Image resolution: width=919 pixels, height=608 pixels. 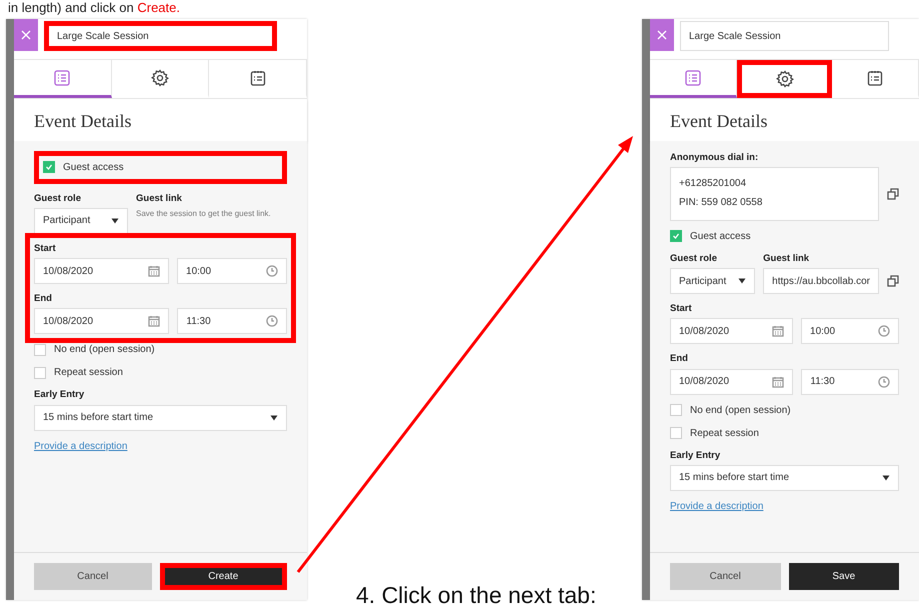 What do you see at coordinates (204, 214) in the screenshot?
I see `hint-text: Save the session to get the guest link.` at bounding box center [204, 214].